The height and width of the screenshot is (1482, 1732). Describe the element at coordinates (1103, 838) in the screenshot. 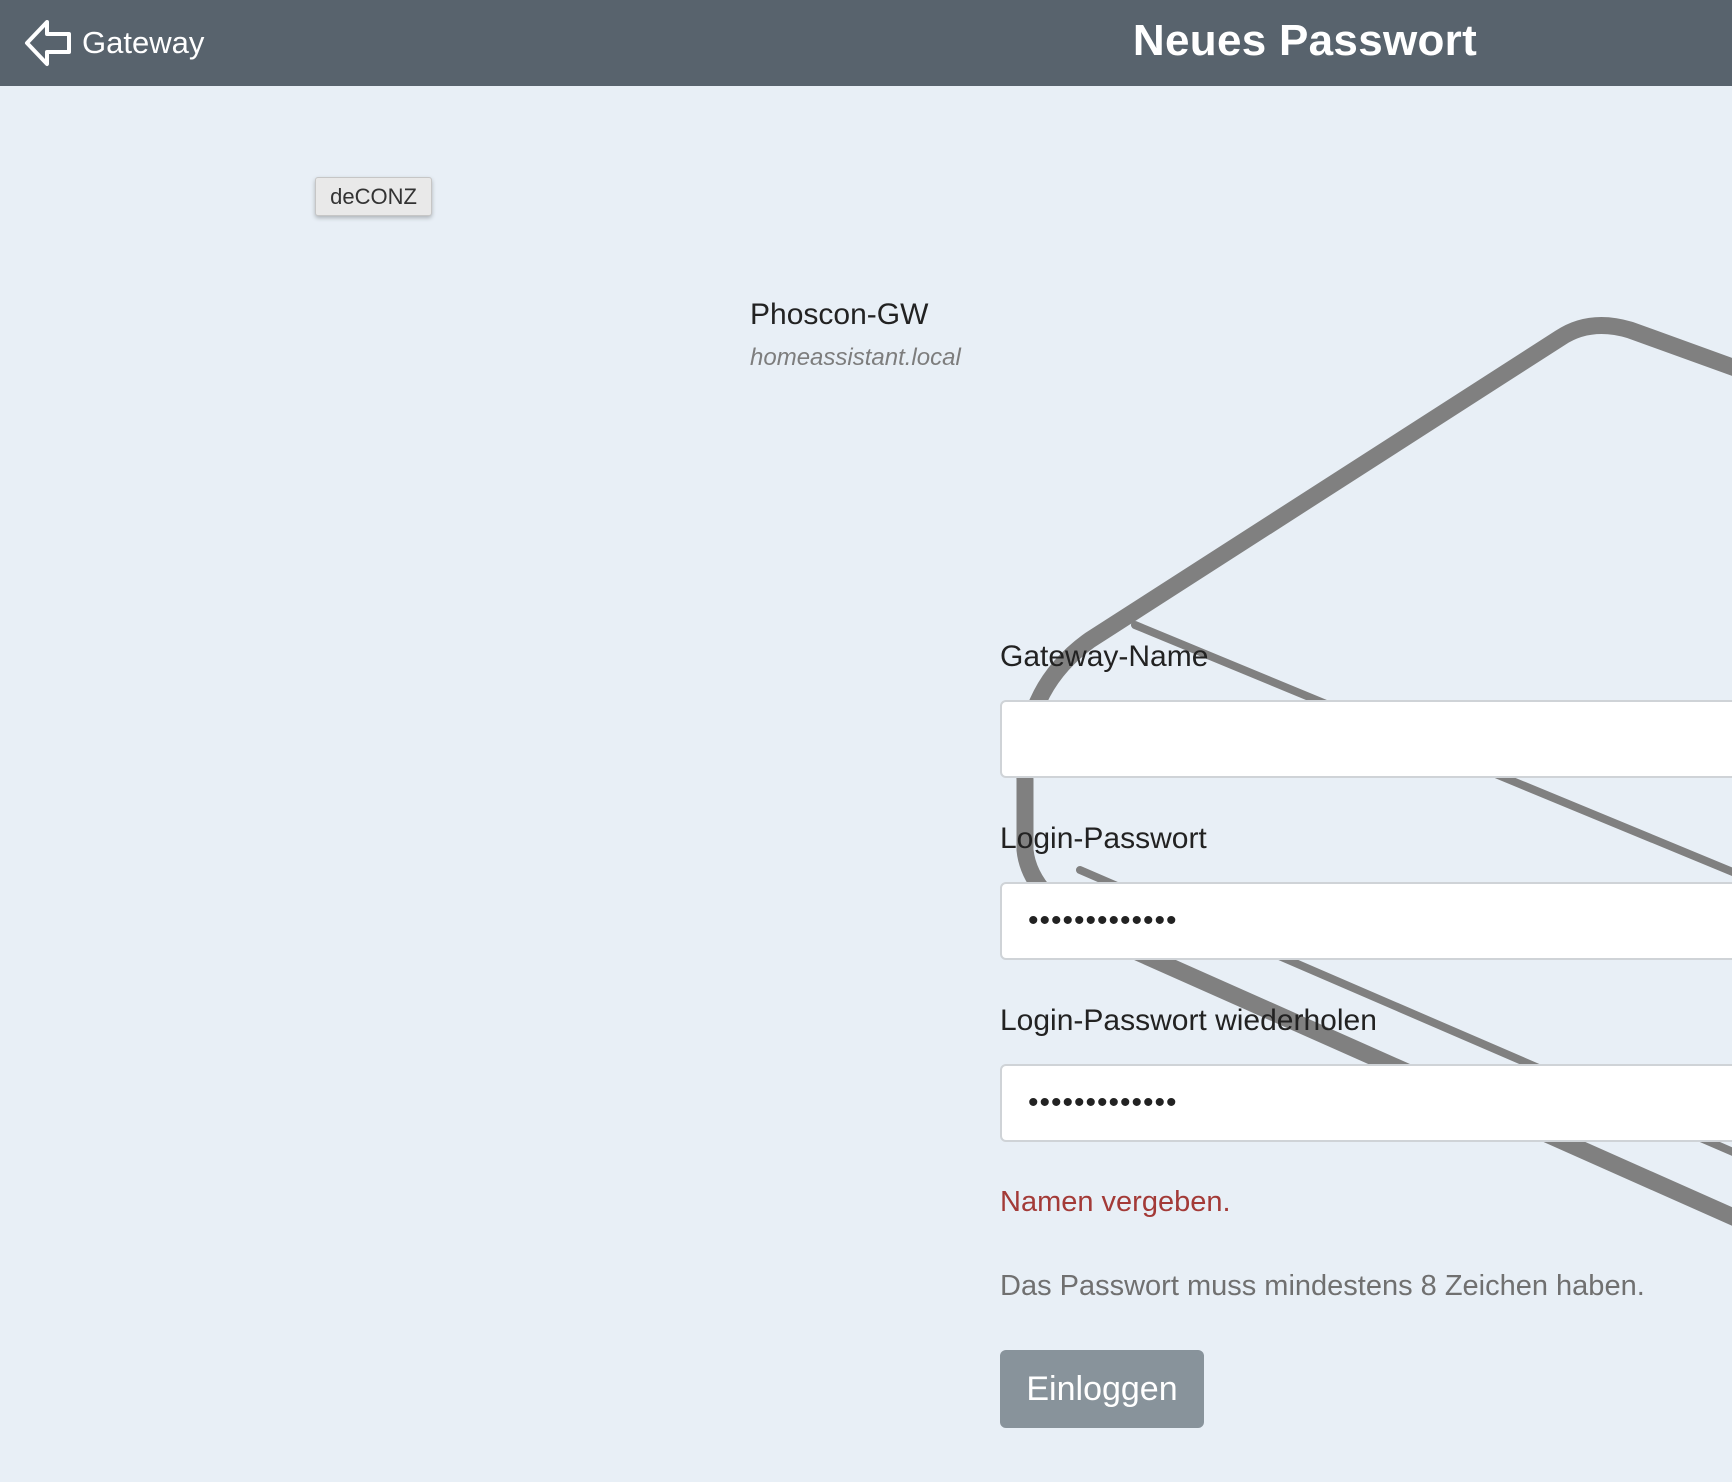

I see `password-label: Login-Passwort` at that location.